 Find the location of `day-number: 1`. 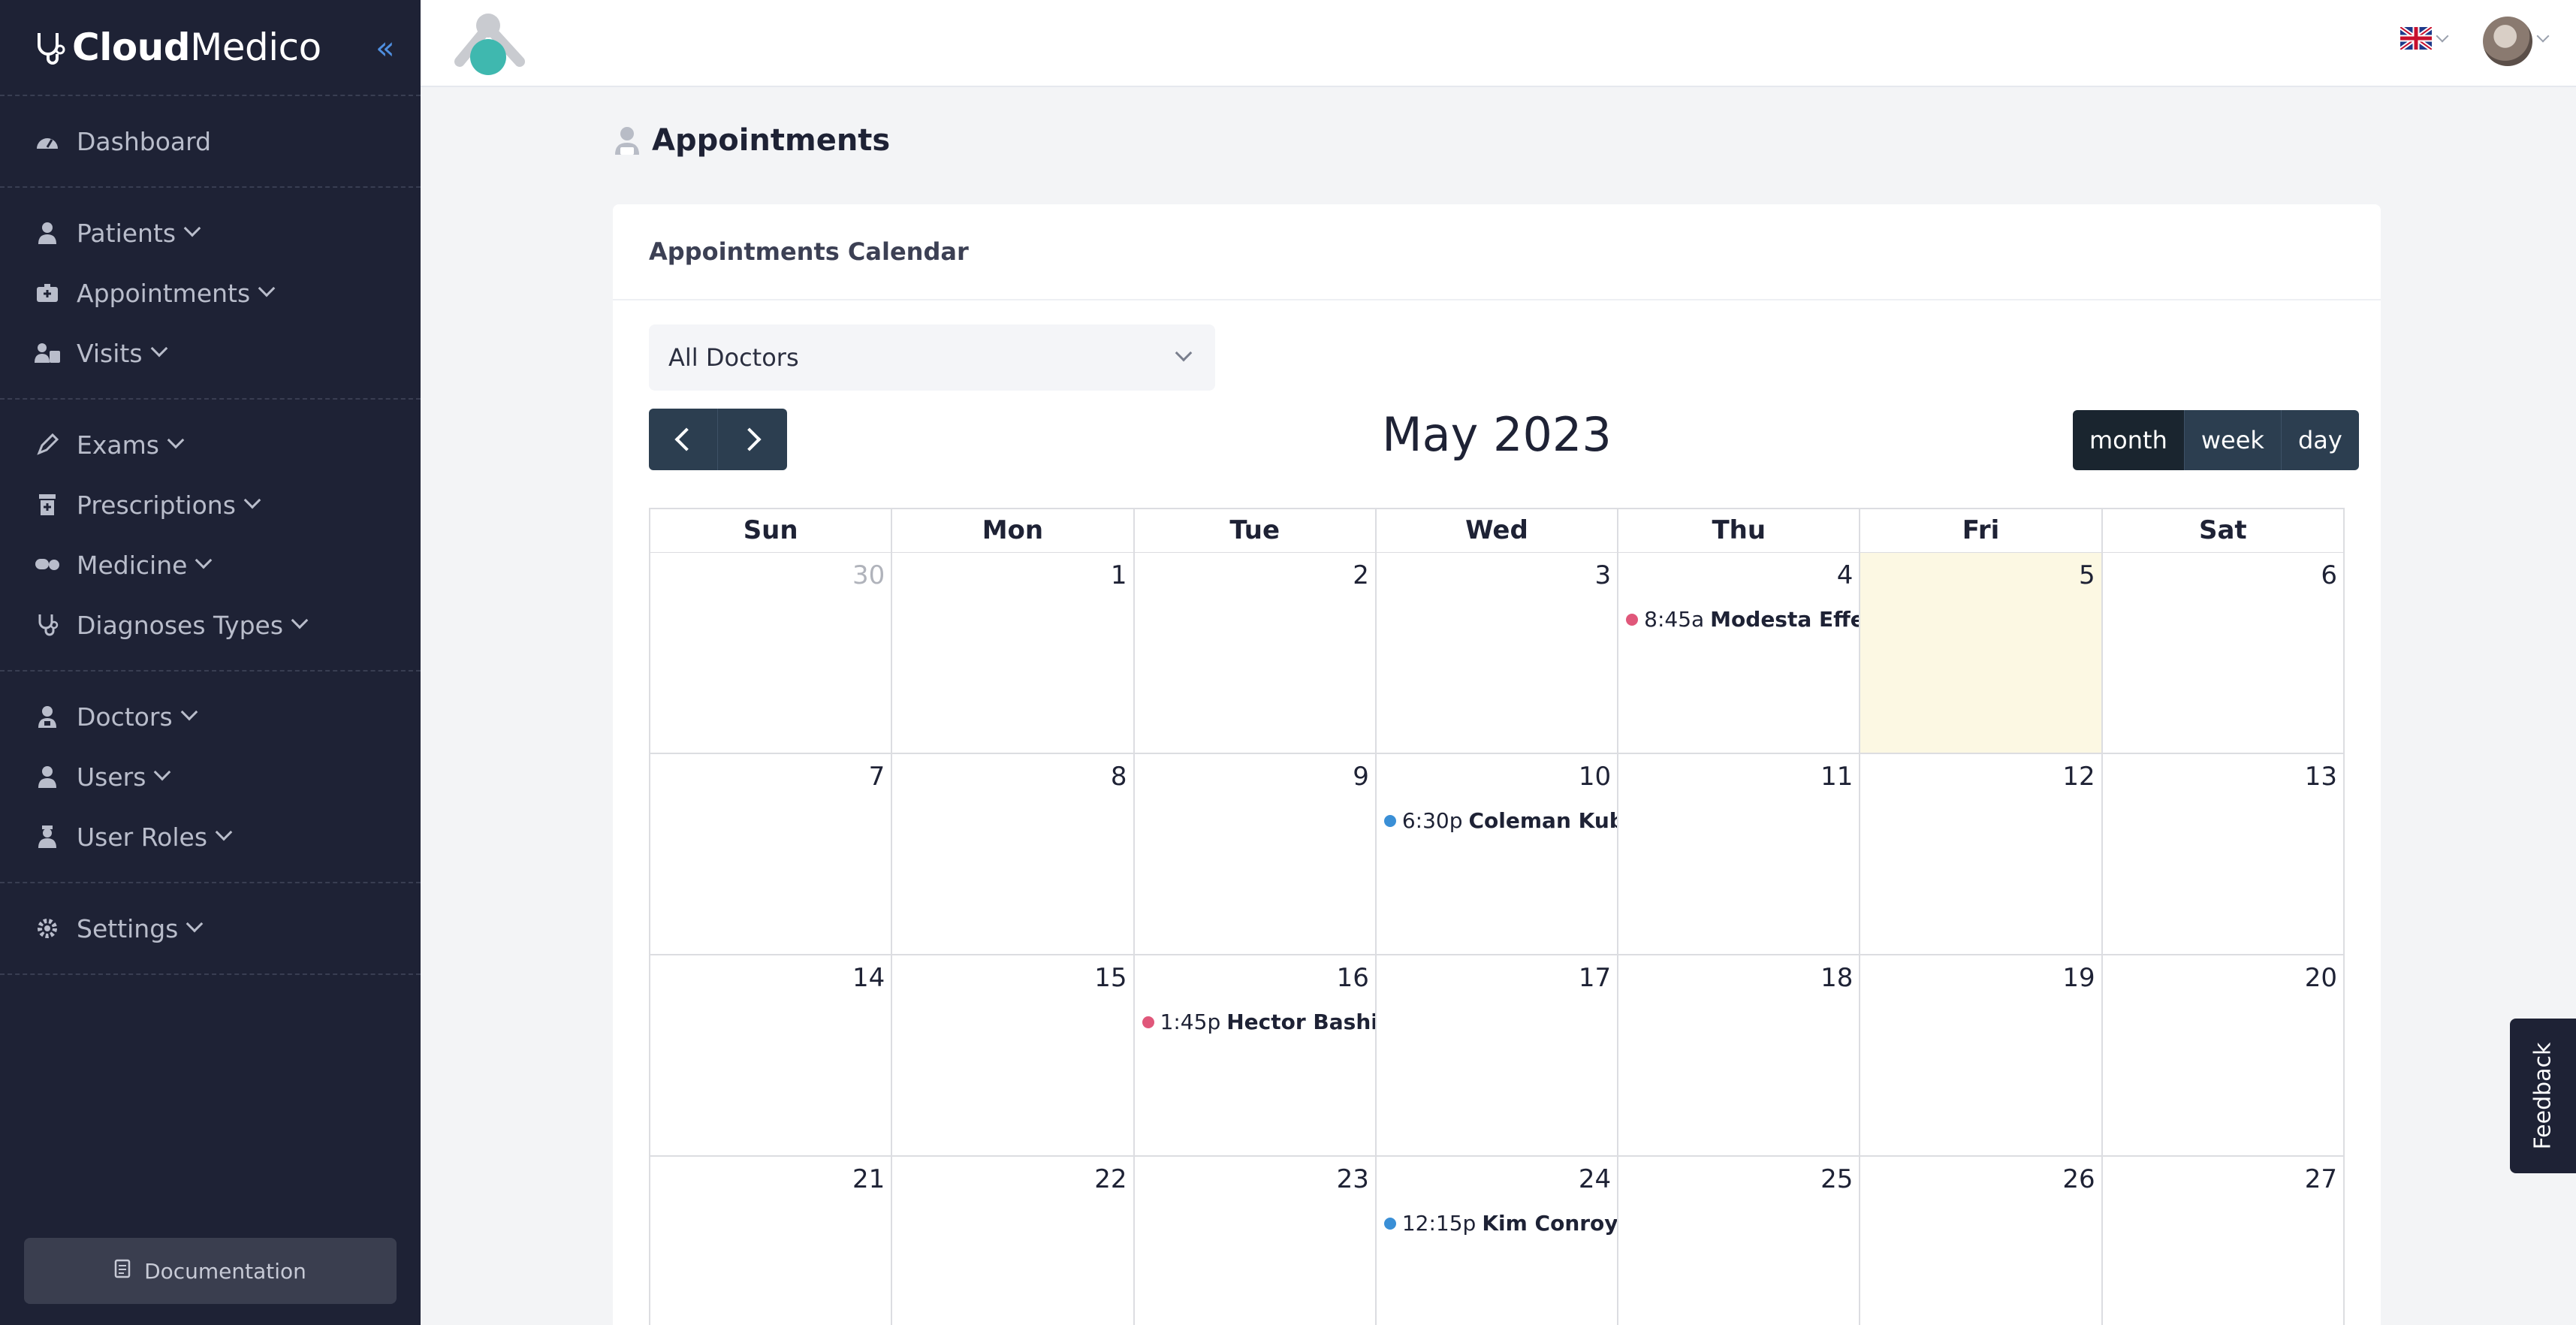

day-number: 1 is located at coordinates (1119, 575).